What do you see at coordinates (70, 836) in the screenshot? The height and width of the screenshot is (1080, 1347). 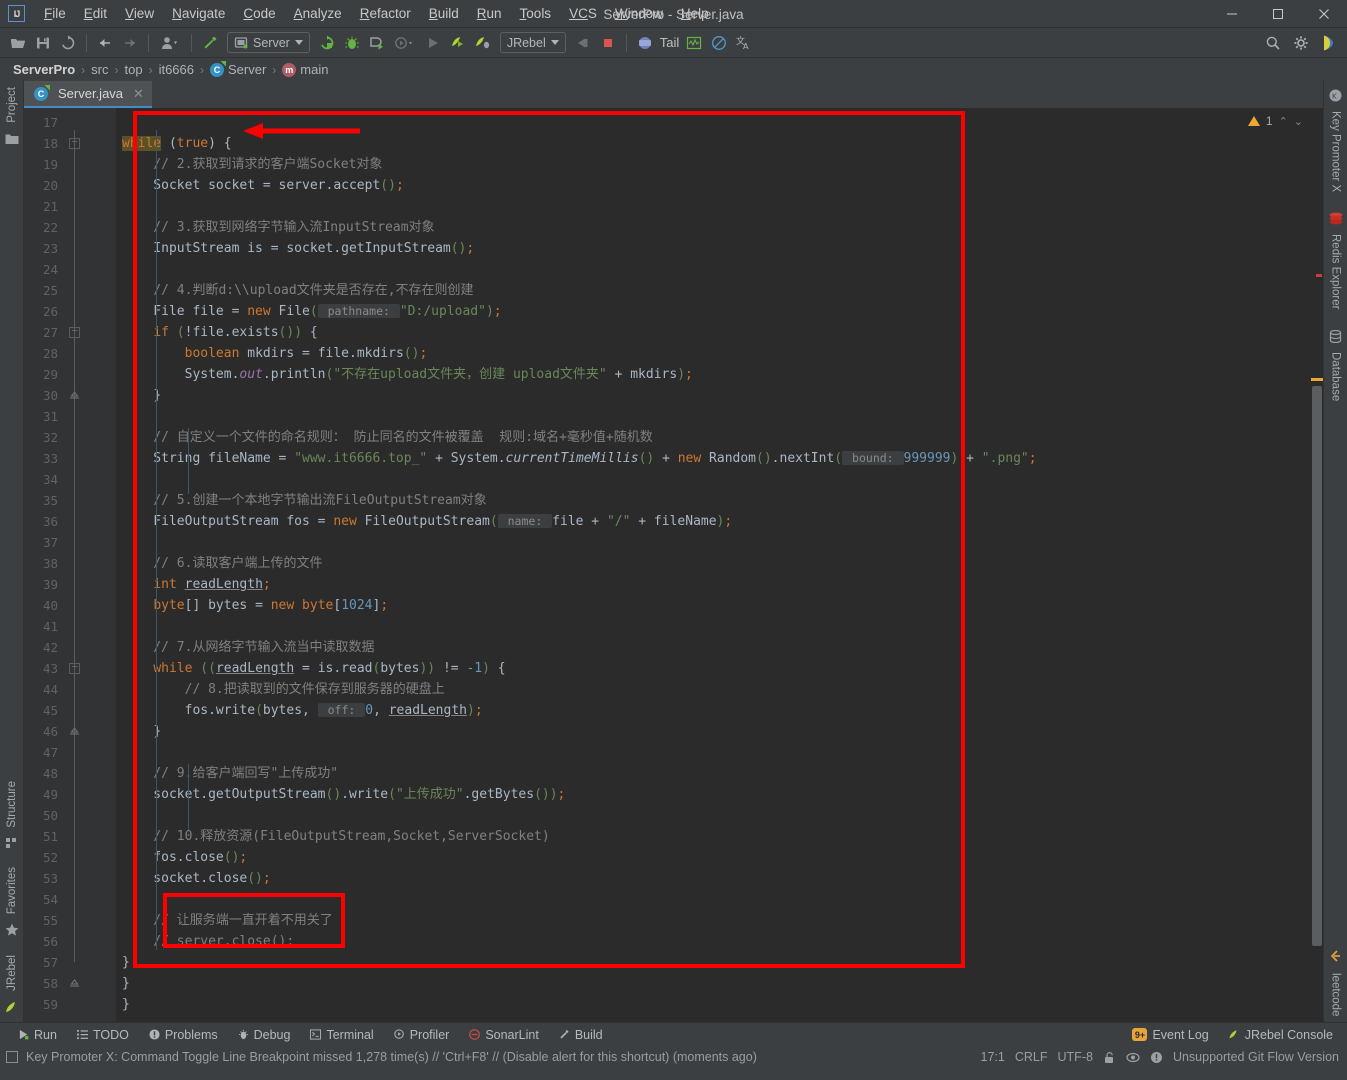 I see `gutter-line-number: 51` at bounding box center [70, 836].